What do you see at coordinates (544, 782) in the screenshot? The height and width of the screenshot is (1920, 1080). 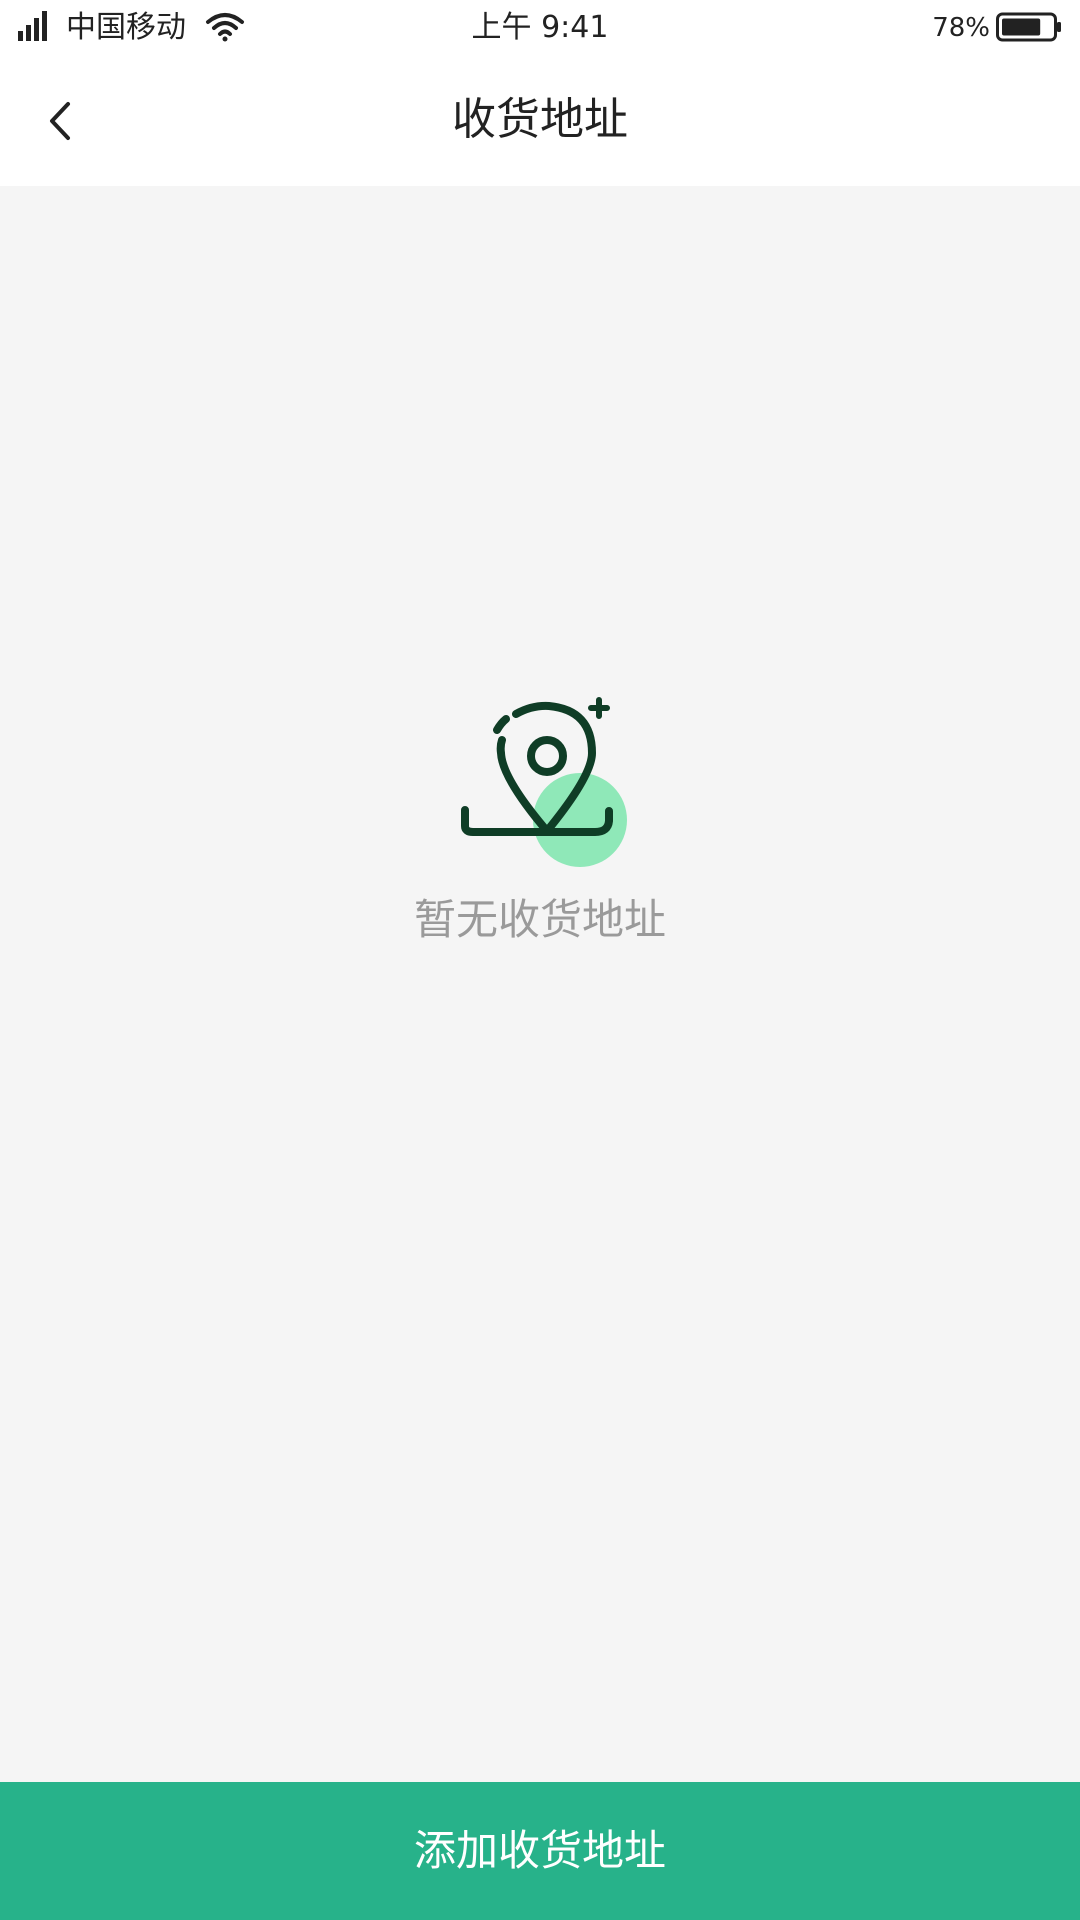 I see `location-pin-icon` at bounding box center [544, 782].